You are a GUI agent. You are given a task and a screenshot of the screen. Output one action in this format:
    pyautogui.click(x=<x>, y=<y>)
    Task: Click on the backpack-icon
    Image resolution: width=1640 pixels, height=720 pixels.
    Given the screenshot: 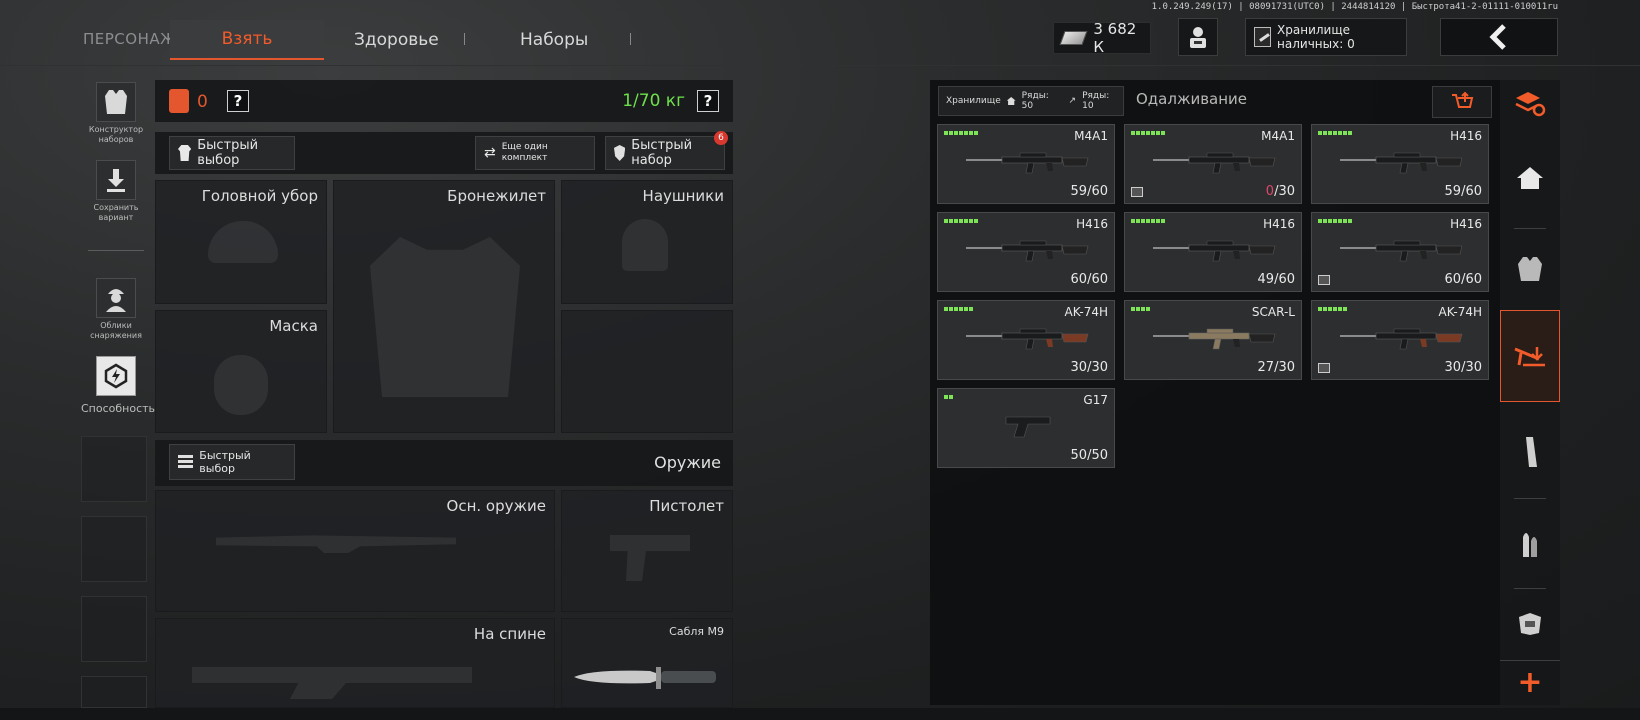 What is the action you would take?
    pyautogui.click(x=179, y=101)
    